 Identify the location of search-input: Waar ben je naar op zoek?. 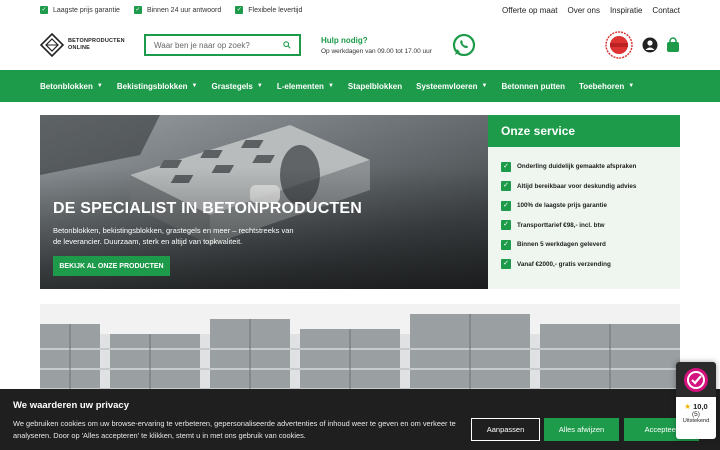
(222, 45).